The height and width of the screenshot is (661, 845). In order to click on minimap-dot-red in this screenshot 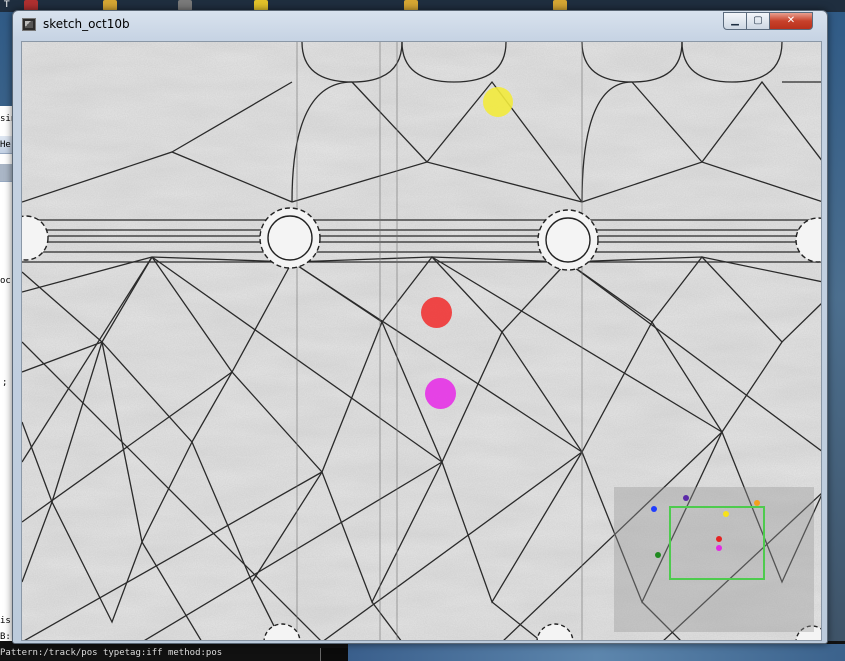, I will do `click(719, 539)`.